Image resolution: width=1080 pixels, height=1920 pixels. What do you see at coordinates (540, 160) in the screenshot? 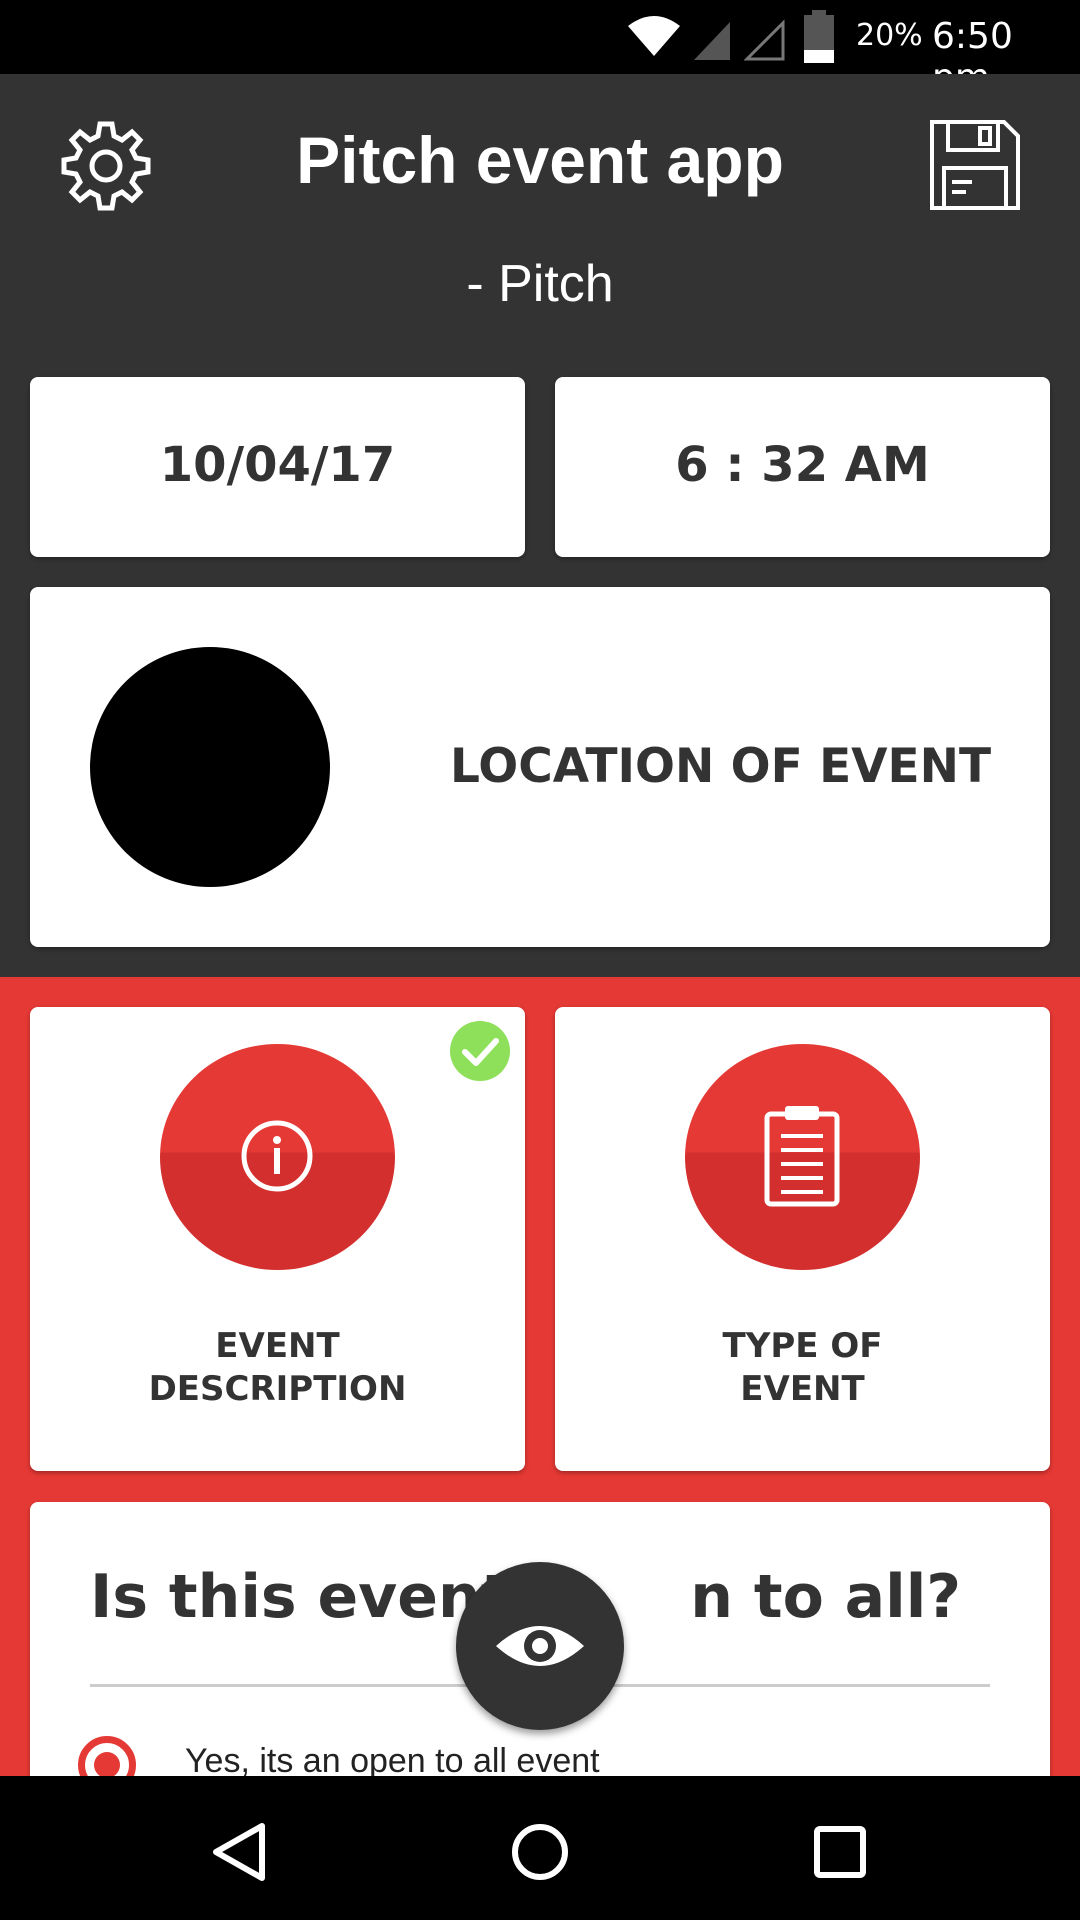
I see `app-title: Pitch event app` at bounding box center [540, 160].